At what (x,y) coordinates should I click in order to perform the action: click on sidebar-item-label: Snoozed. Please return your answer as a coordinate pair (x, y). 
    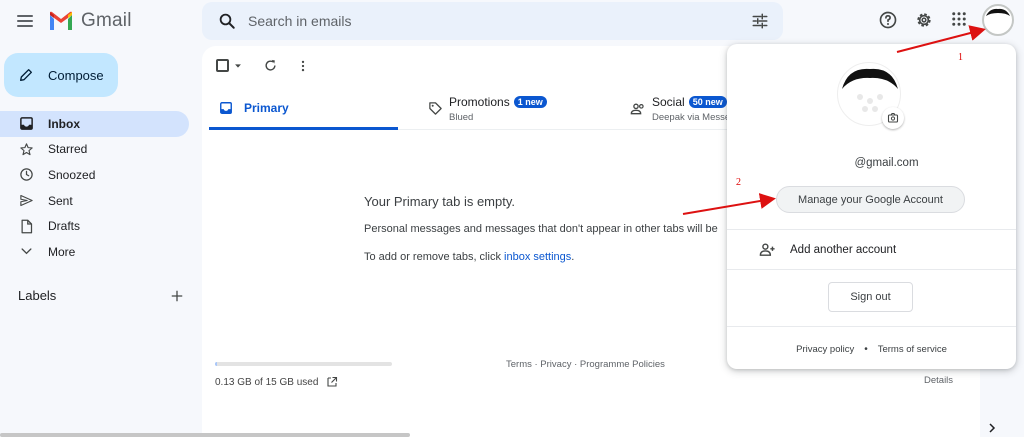
    Looking at the image, I should click on (72, 174).